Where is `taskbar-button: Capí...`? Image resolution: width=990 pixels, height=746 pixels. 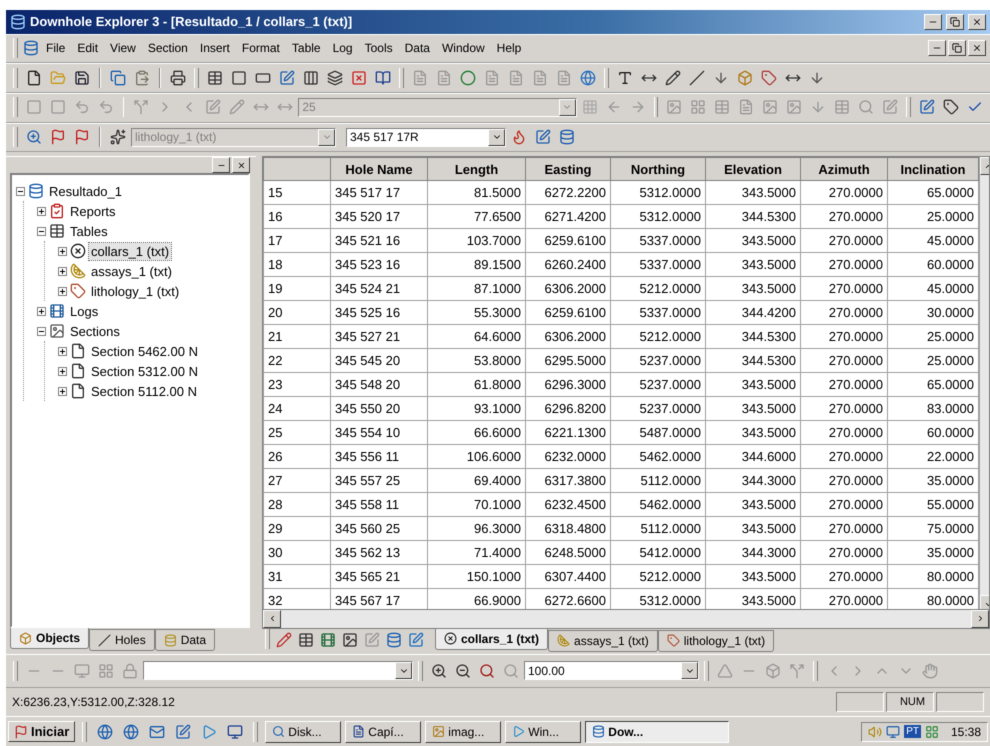 taskbar-button: Capí... is located at coordinates (383, 731).